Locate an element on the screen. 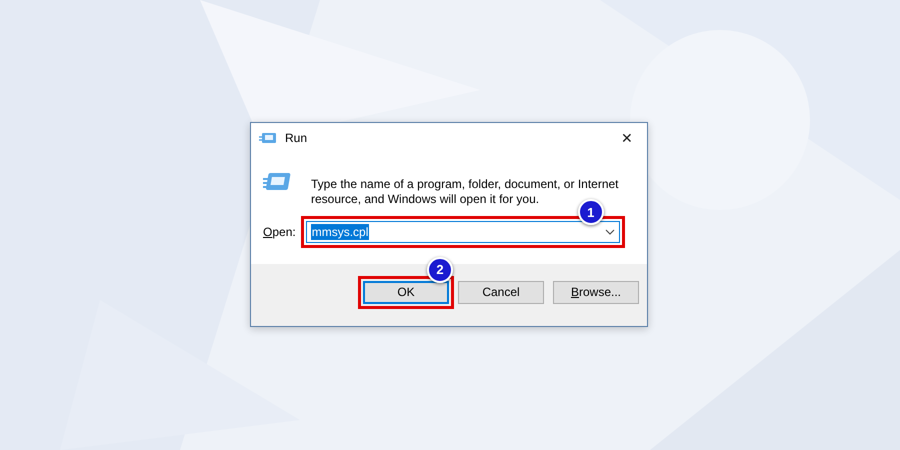 The image size is (900, 450). window-title: Run is located at coordinates (296, 138).